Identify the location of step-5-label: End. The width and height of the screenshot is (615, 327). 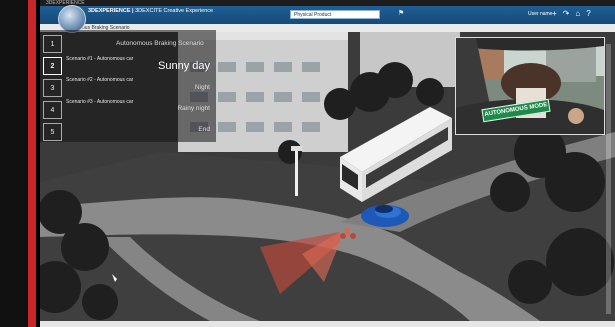
(204, 129).